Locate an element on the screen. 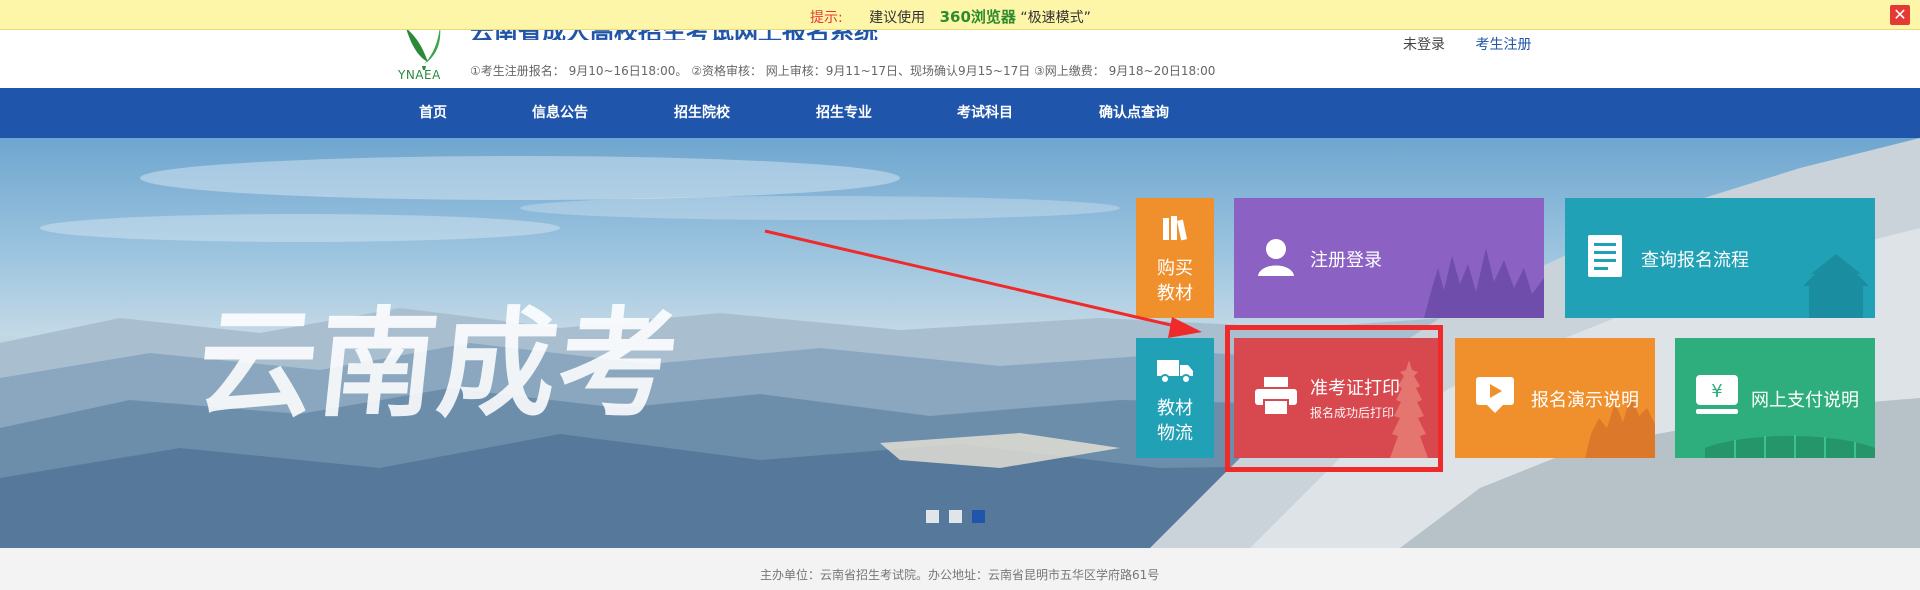  buy-books-line1: 购买 is located at coordinates (1175, 268).